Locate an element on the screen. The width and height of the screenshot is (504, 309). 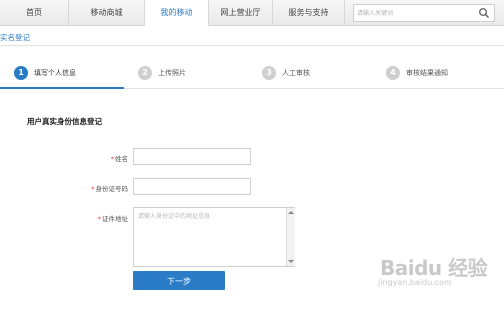
step-number: 2 is located at coordinates (145, 73).